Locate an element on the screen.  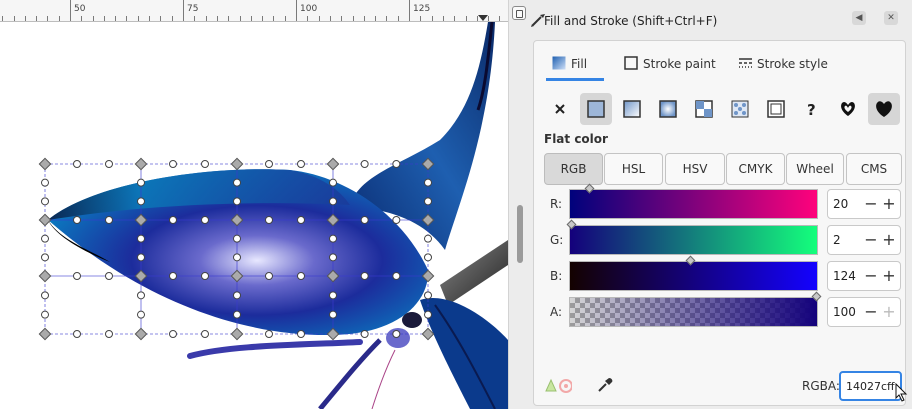
green-slider is located at coordinates (692, 237).